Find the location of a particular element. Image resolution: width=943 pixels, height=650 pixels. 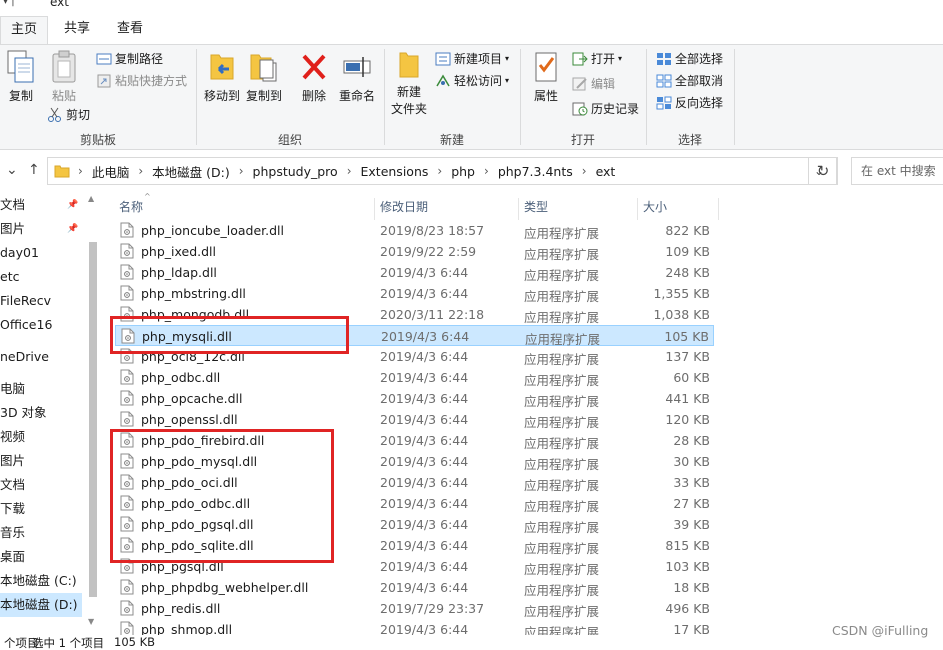

scroll-down-icon: ▼ is located at coordinates (91, 621).